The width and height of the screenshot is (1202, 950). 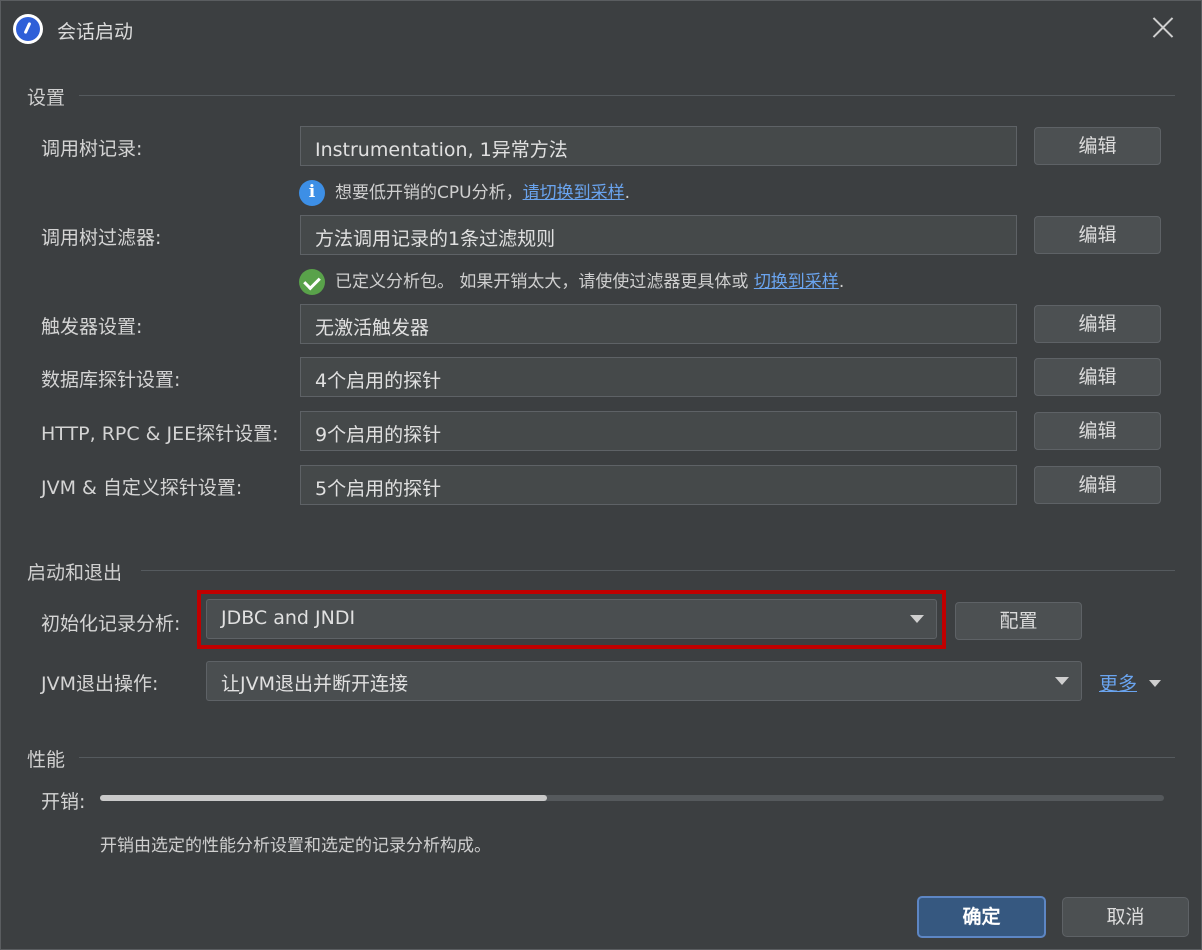 What do you see at coordinates (295, 846) in the screenshot?
I see `overhead-description: 开销由选定的性能分析设置和选定的记录分析构成。` at bounding box center [295, 846].